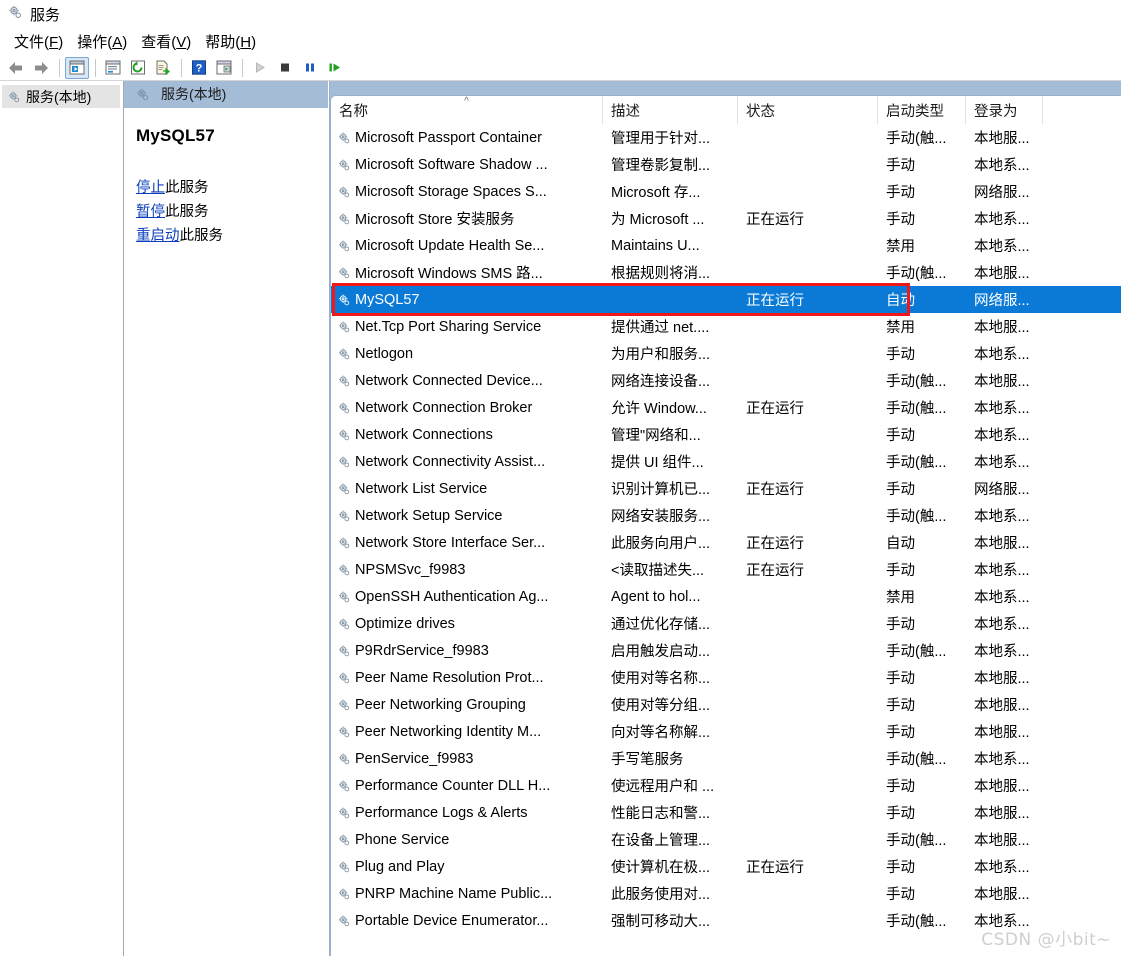  I want to click on column-header-startup-type: 启动类型, so click(922, 110).